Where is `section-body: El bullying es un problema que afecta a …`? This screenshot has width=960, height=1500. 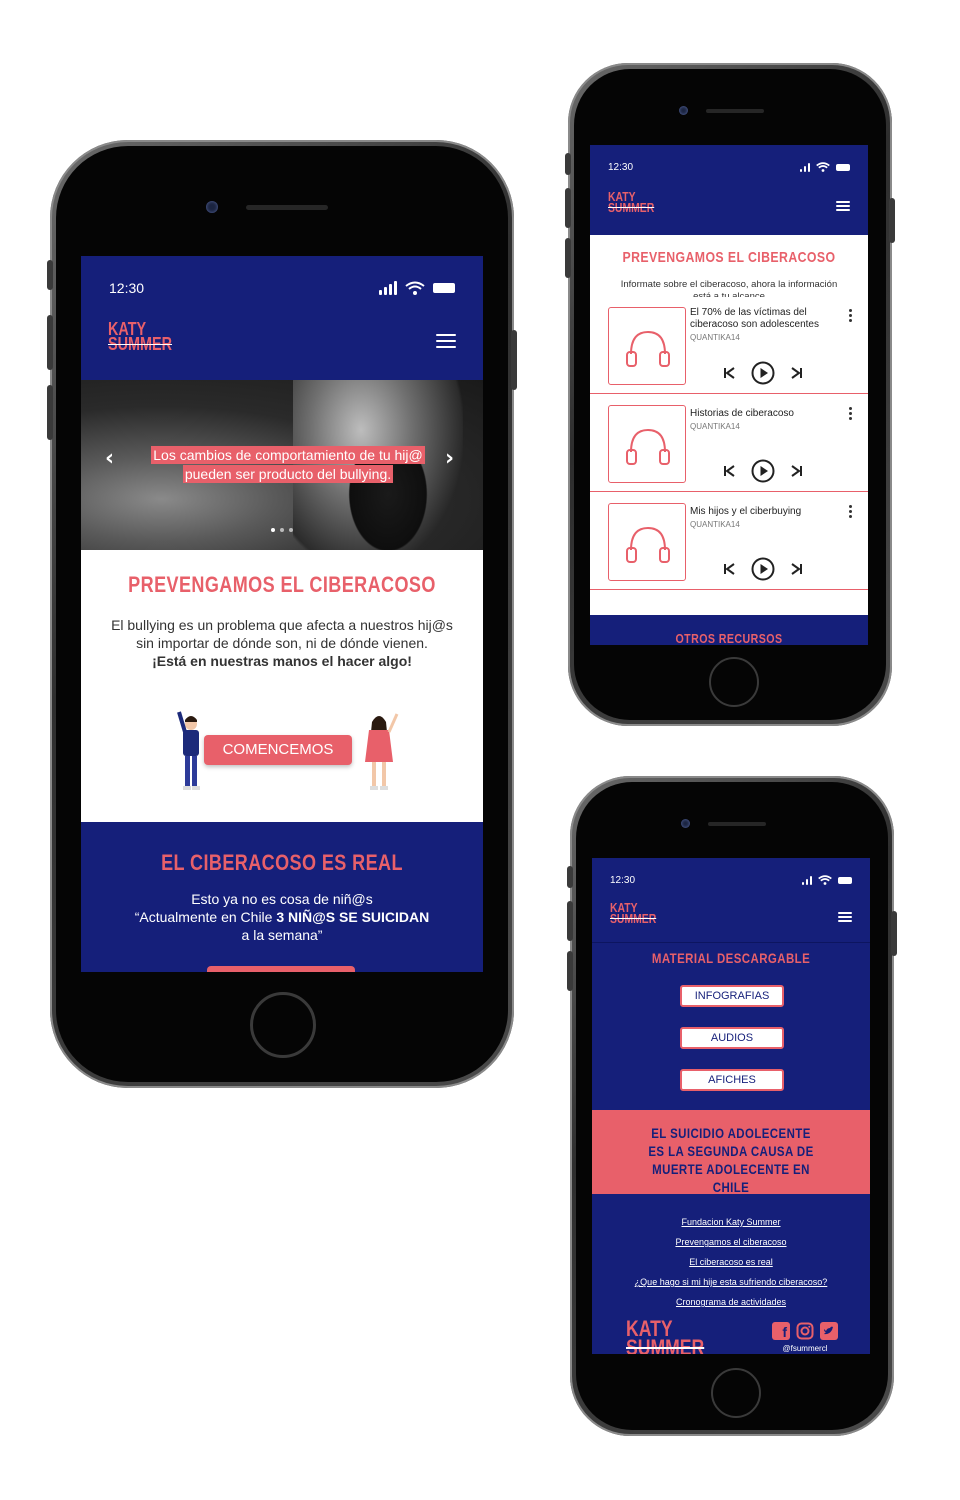 section-body: El bullying es un problema que afecta a … is located at coordinates (282, 643).